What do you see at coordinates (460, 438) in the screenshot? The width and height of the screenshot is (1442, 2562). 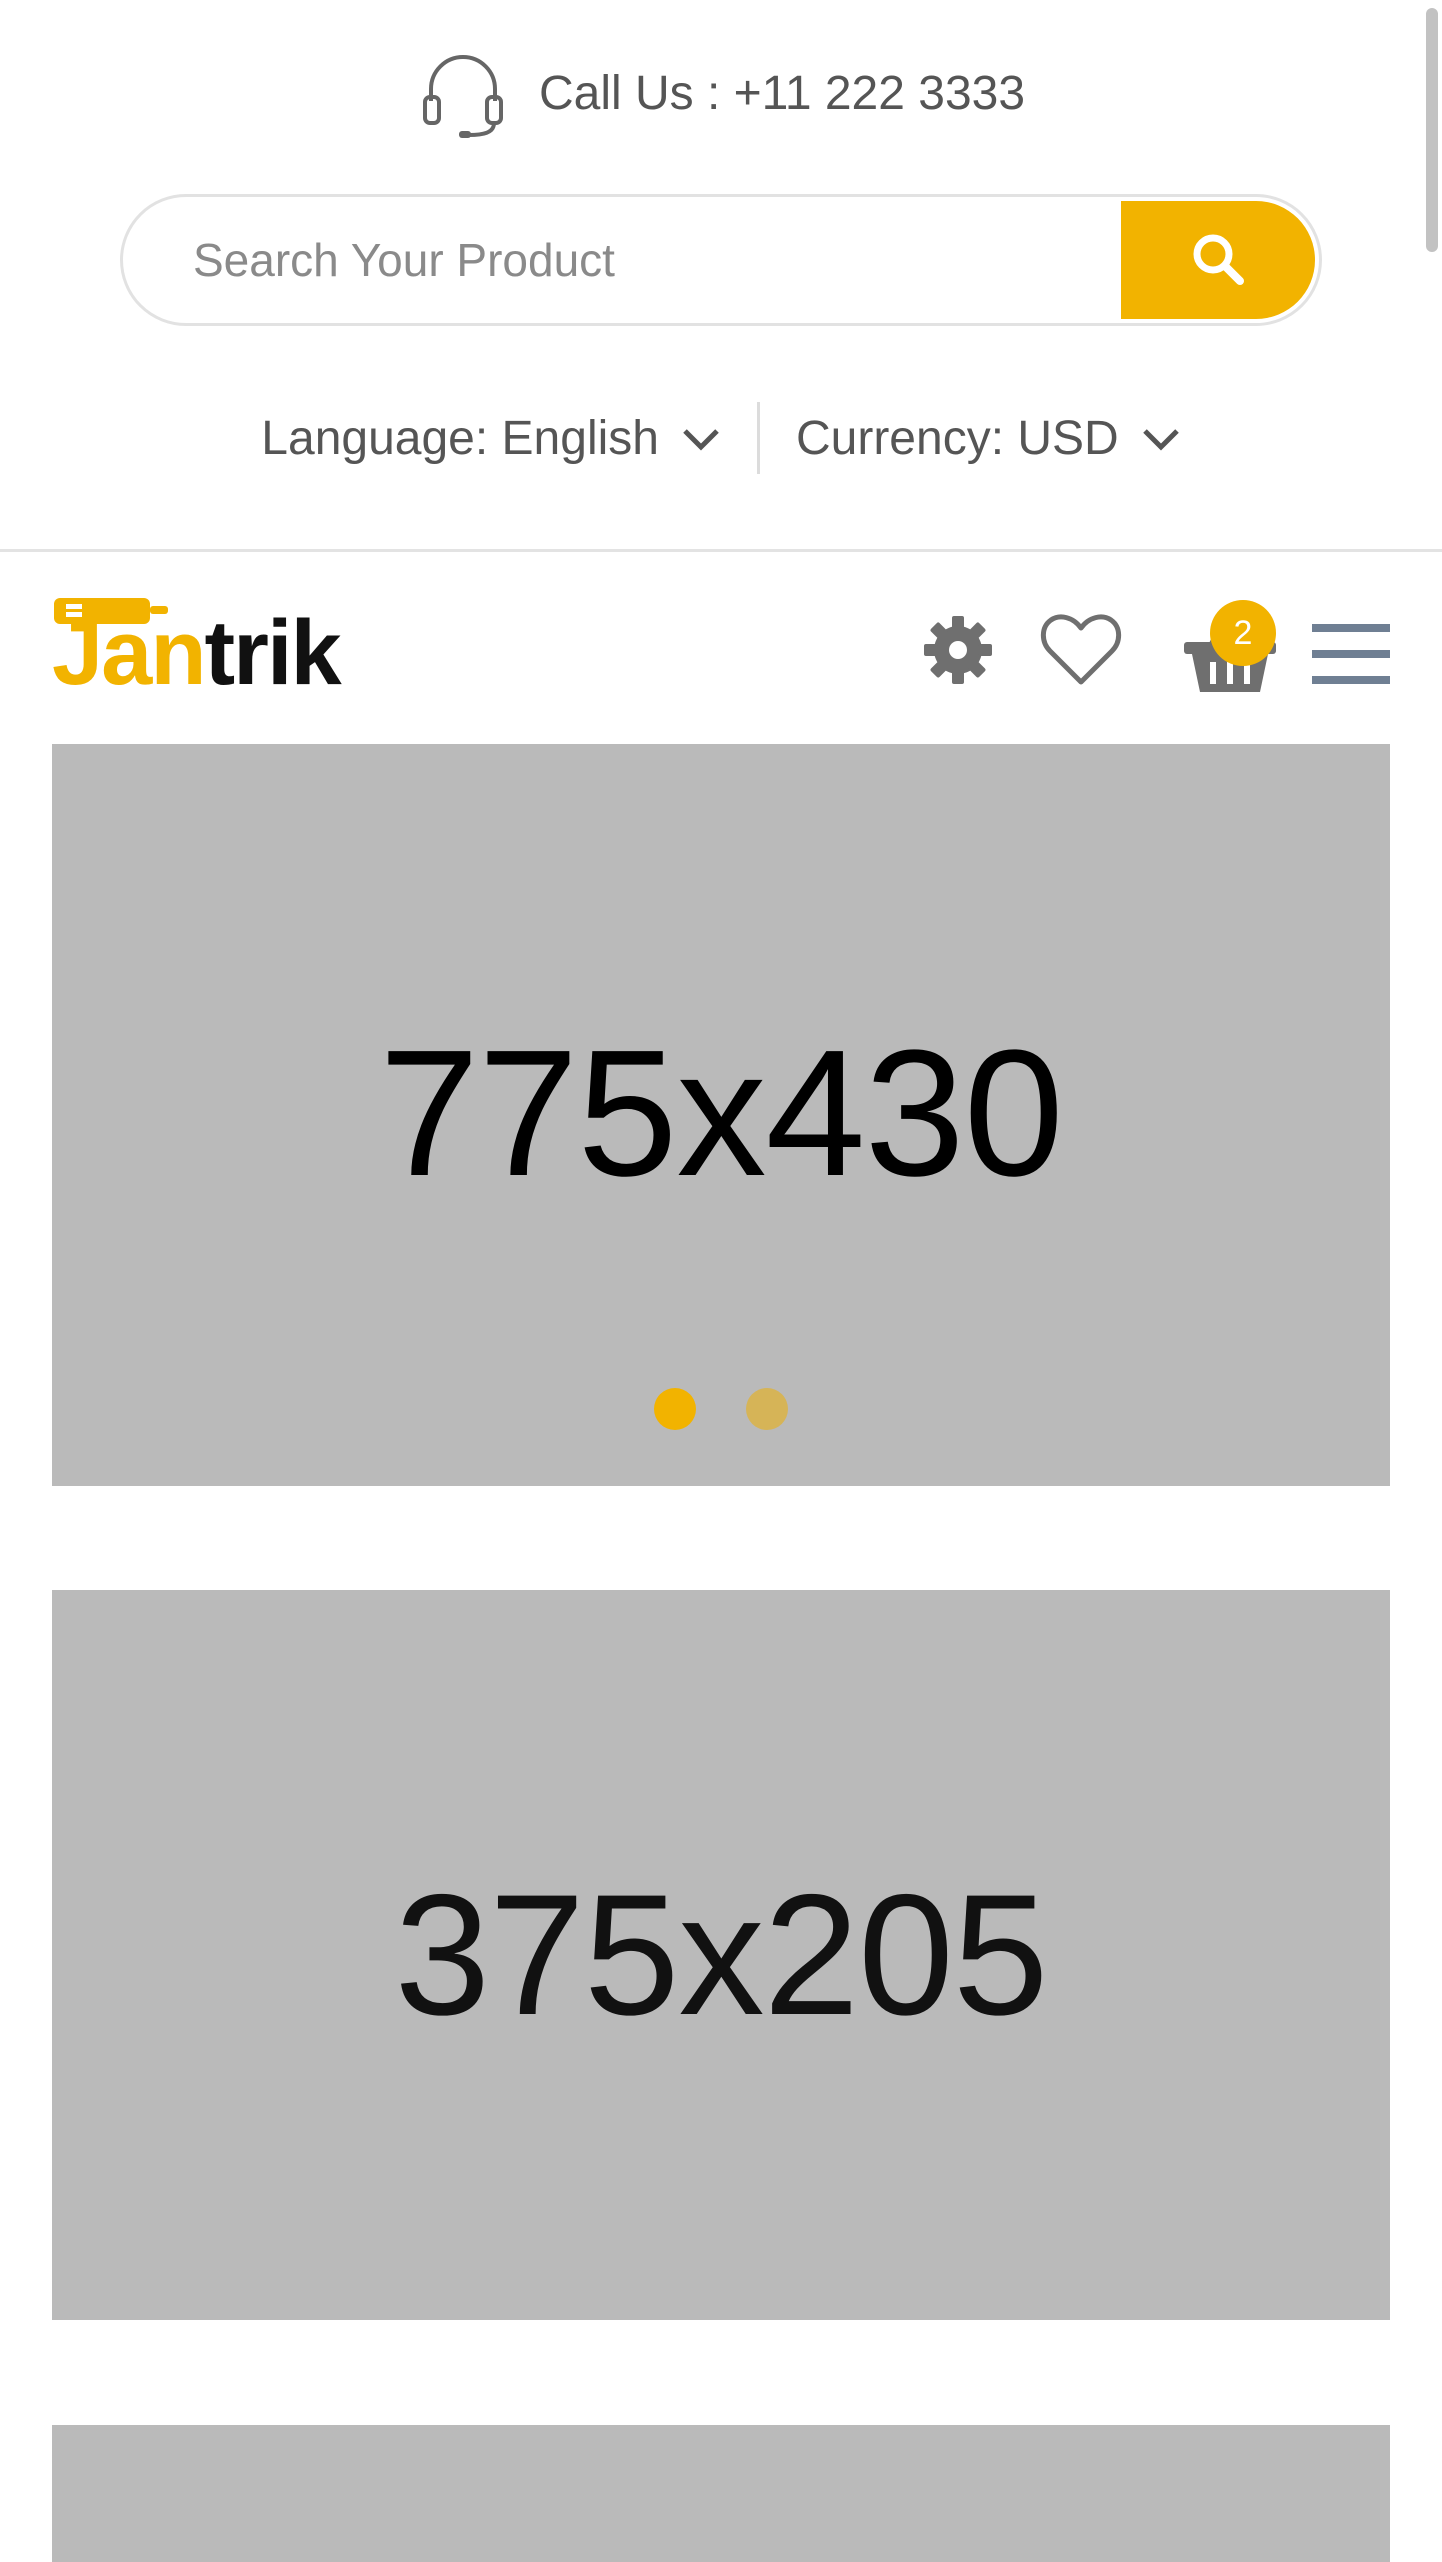 I see `language-label: Language: English` at bounding box center [460, 438].